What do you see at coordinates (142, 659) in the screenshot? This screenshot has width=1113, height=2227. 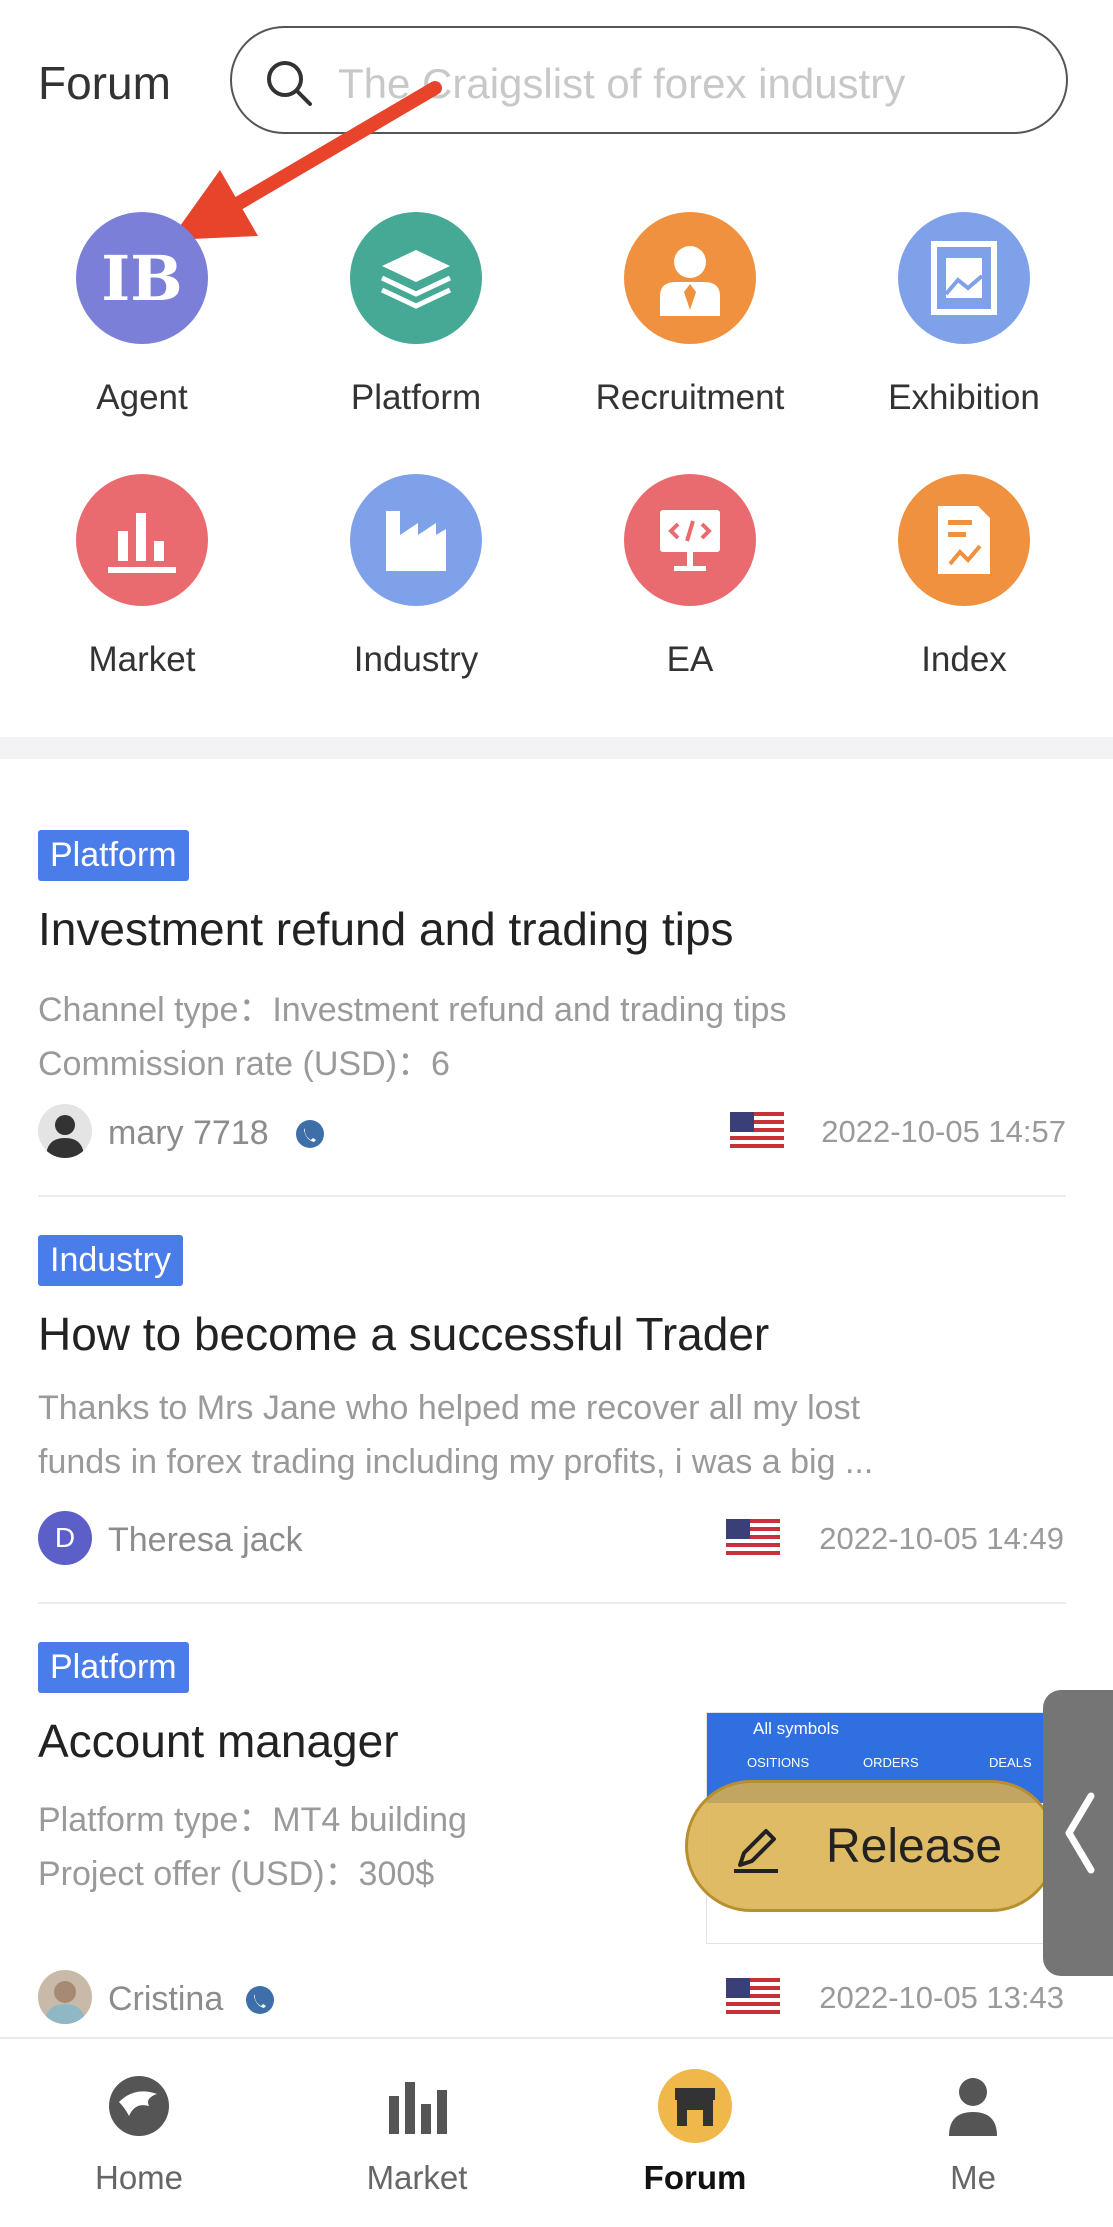 I see `category-label: Market` at bounding box center [142, 659].